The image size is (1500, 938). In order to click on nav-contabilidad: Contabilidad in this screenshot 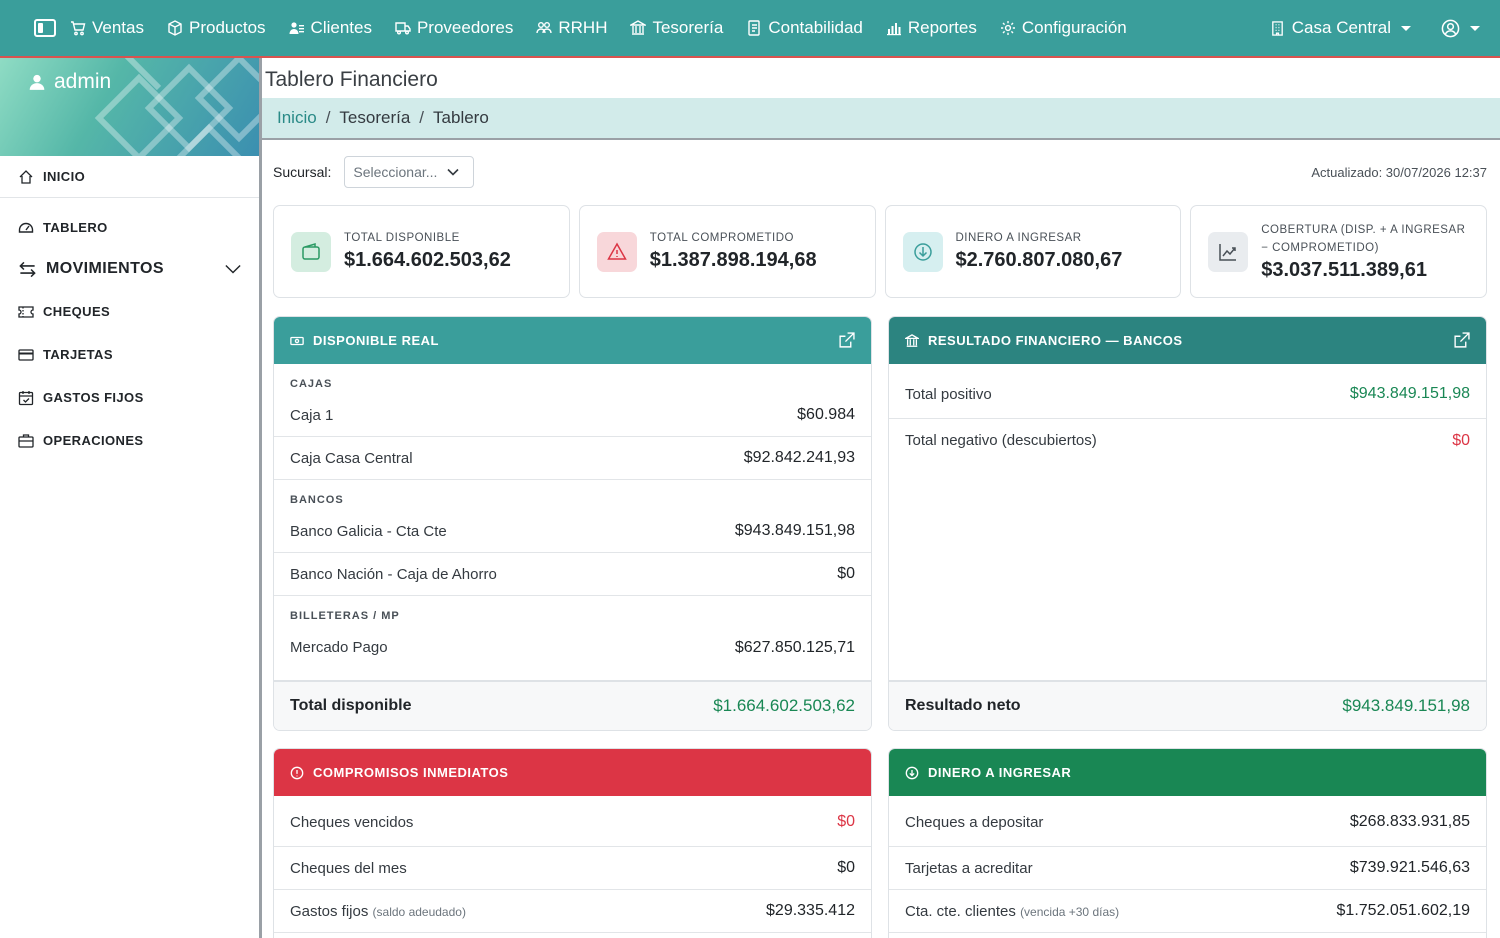, I will do `click(804, 28)`.